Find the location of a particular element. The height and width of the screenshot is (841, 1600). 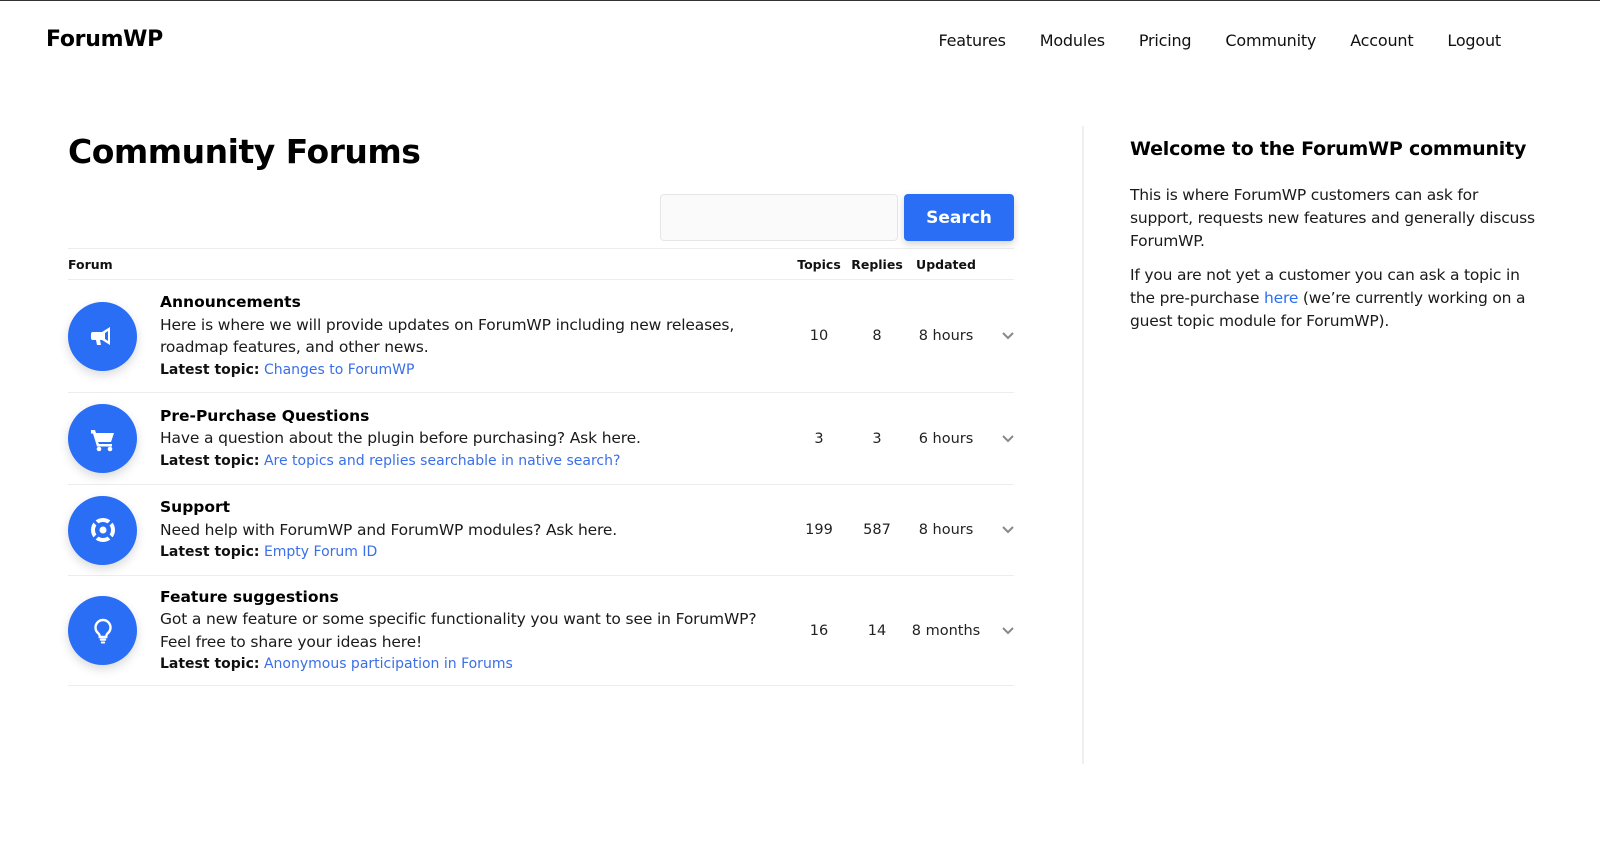

topics-count: 10 is located at coordinates (819, 336).